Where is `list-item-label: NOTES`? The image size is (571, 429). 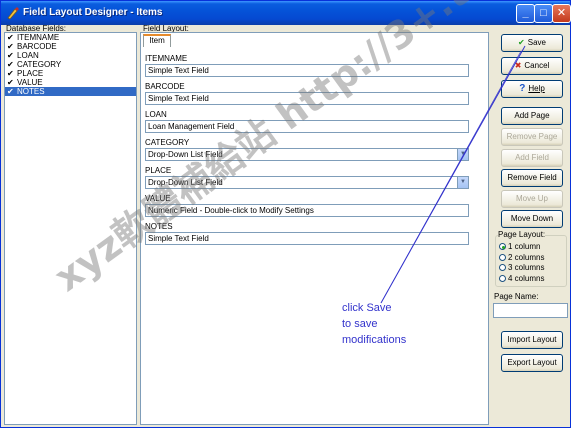 list-item-label: NOTES is located at coordinates (31, 91).